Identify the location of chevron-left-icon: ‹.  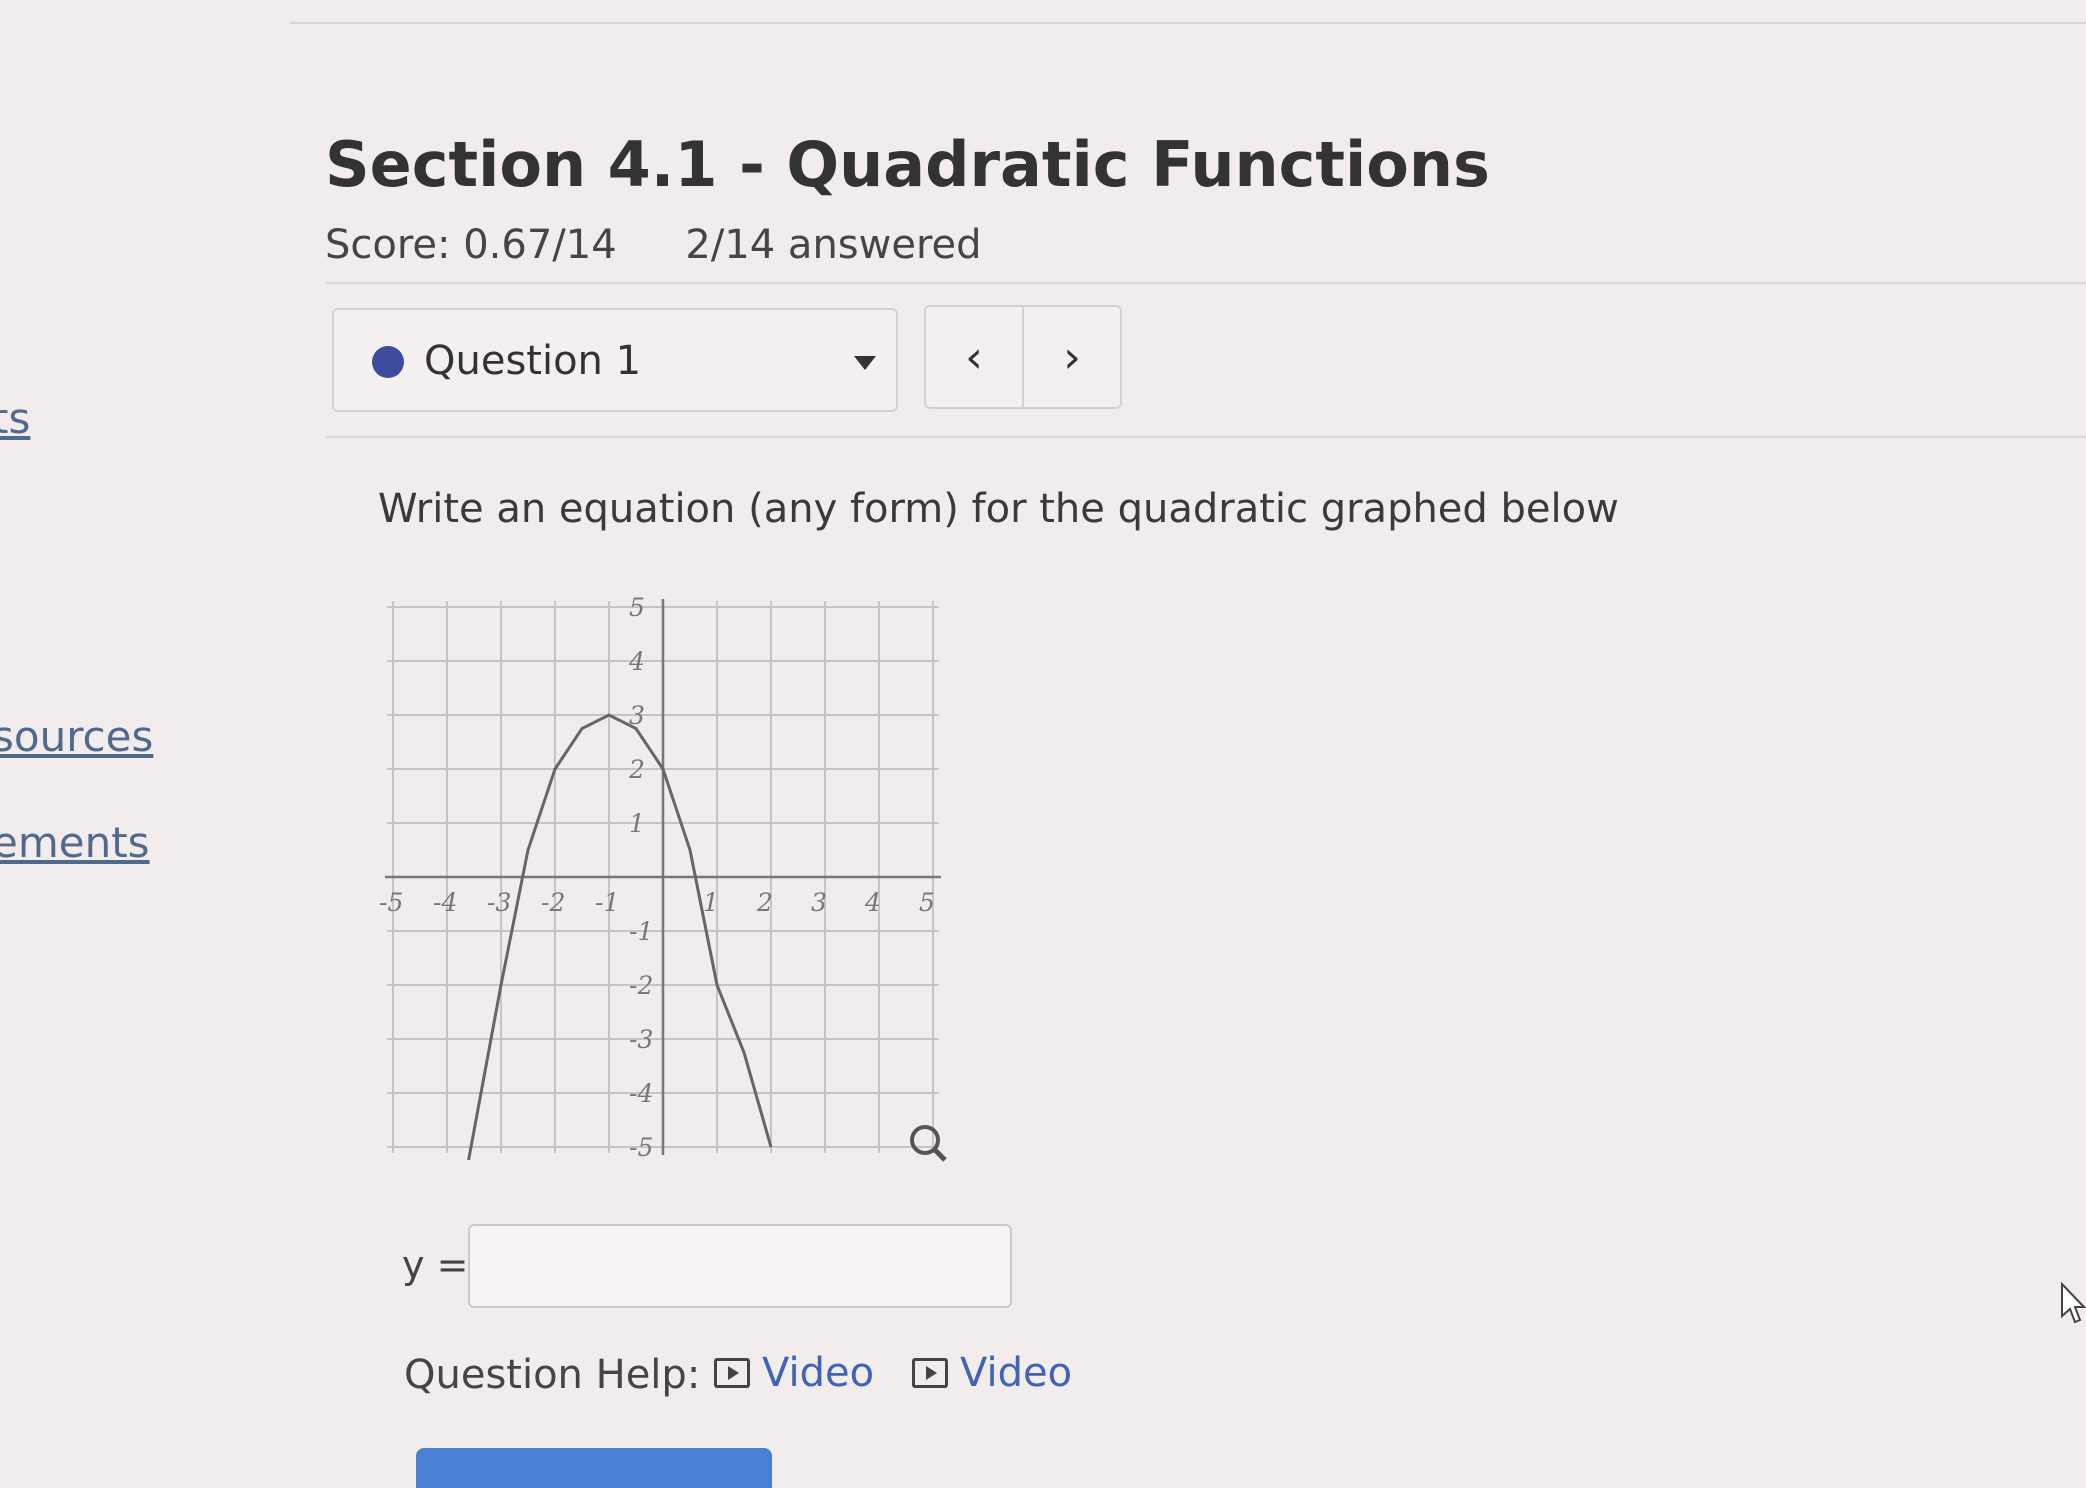
(974, 357).